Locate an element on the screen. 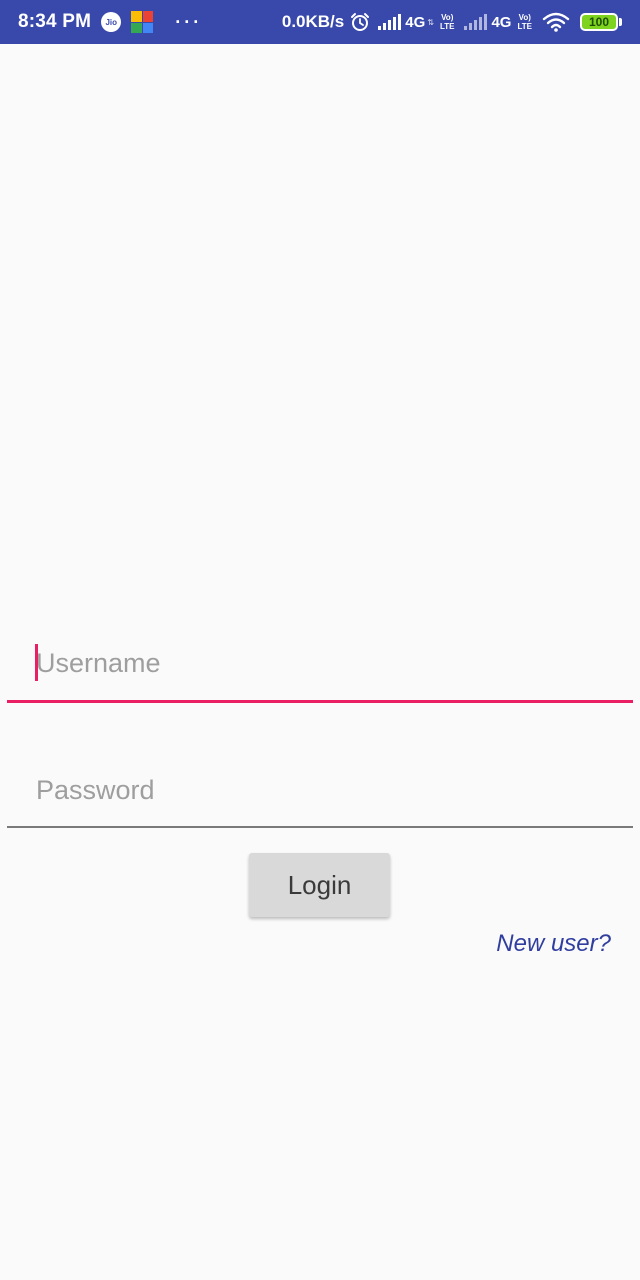 The height and width of the screenshot is (1280, 640). text-cursor is located at coordinates (36, 662).